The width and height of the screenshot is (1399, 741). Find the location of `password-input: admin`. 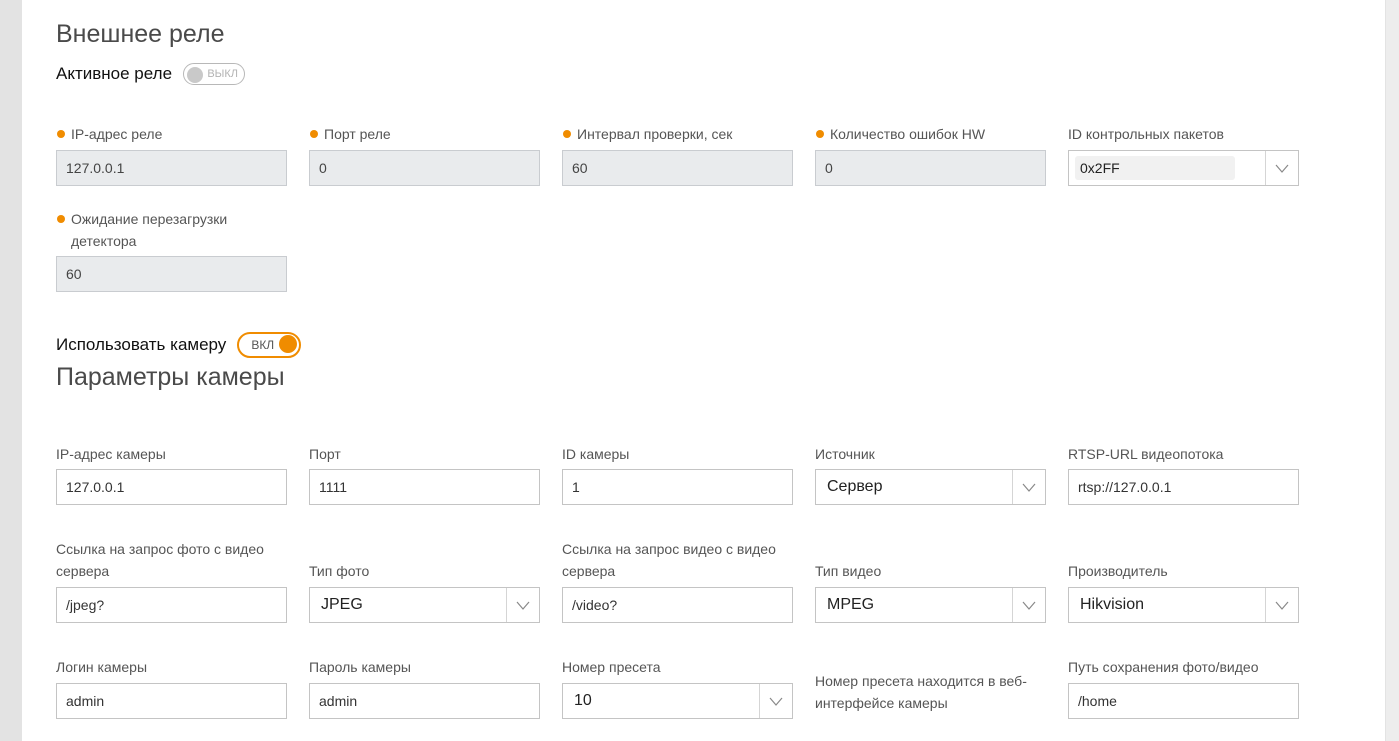

password-input: admin is located at coordinates (424, 701).